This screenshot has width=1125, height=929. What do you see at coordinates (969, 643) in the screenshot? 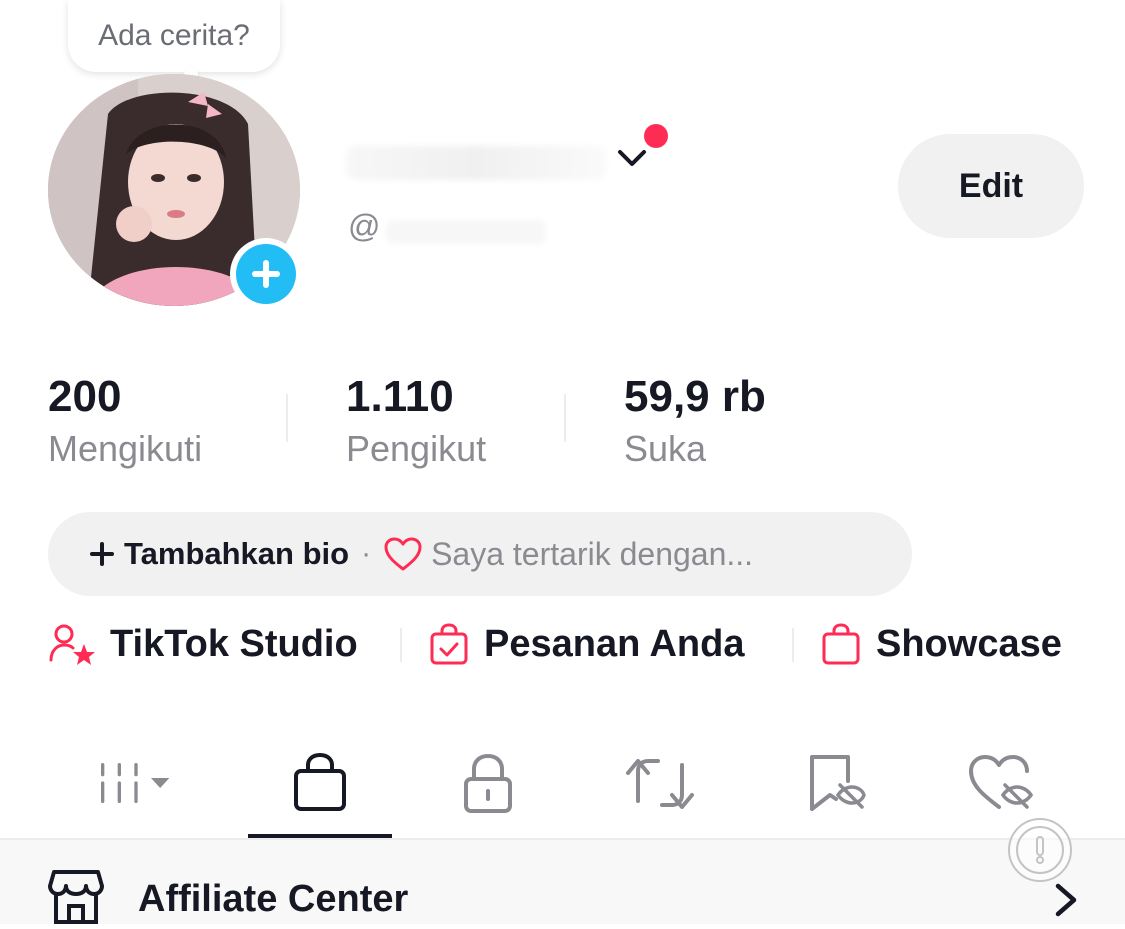
I see `showcase-label: Showcase` at bounding box center [969, 643].